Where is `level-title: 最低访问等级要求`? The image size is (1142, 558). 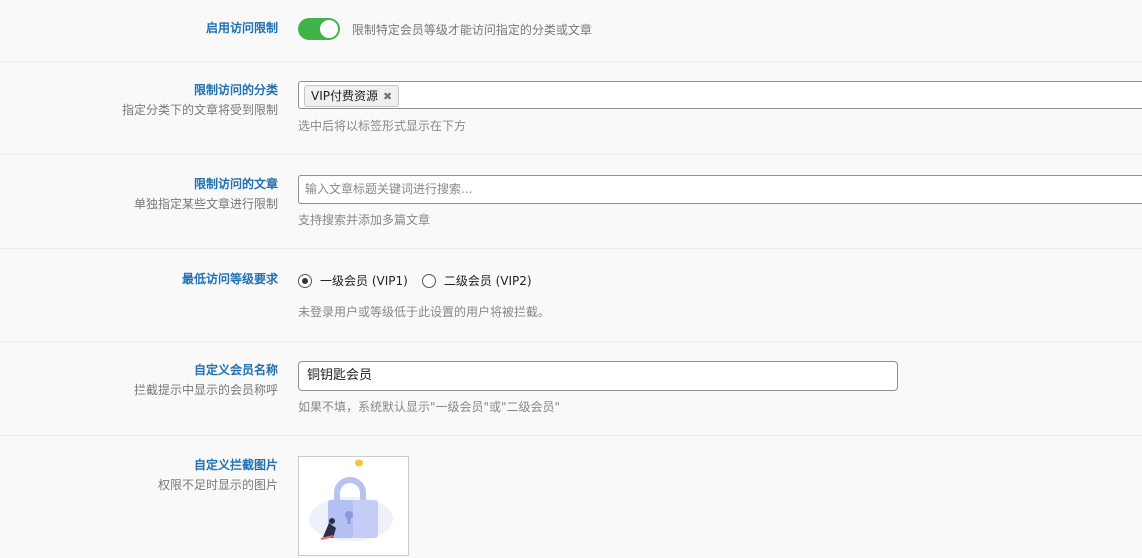
level-title: 最低访问等级要求 is located at coordinates (229, 279).